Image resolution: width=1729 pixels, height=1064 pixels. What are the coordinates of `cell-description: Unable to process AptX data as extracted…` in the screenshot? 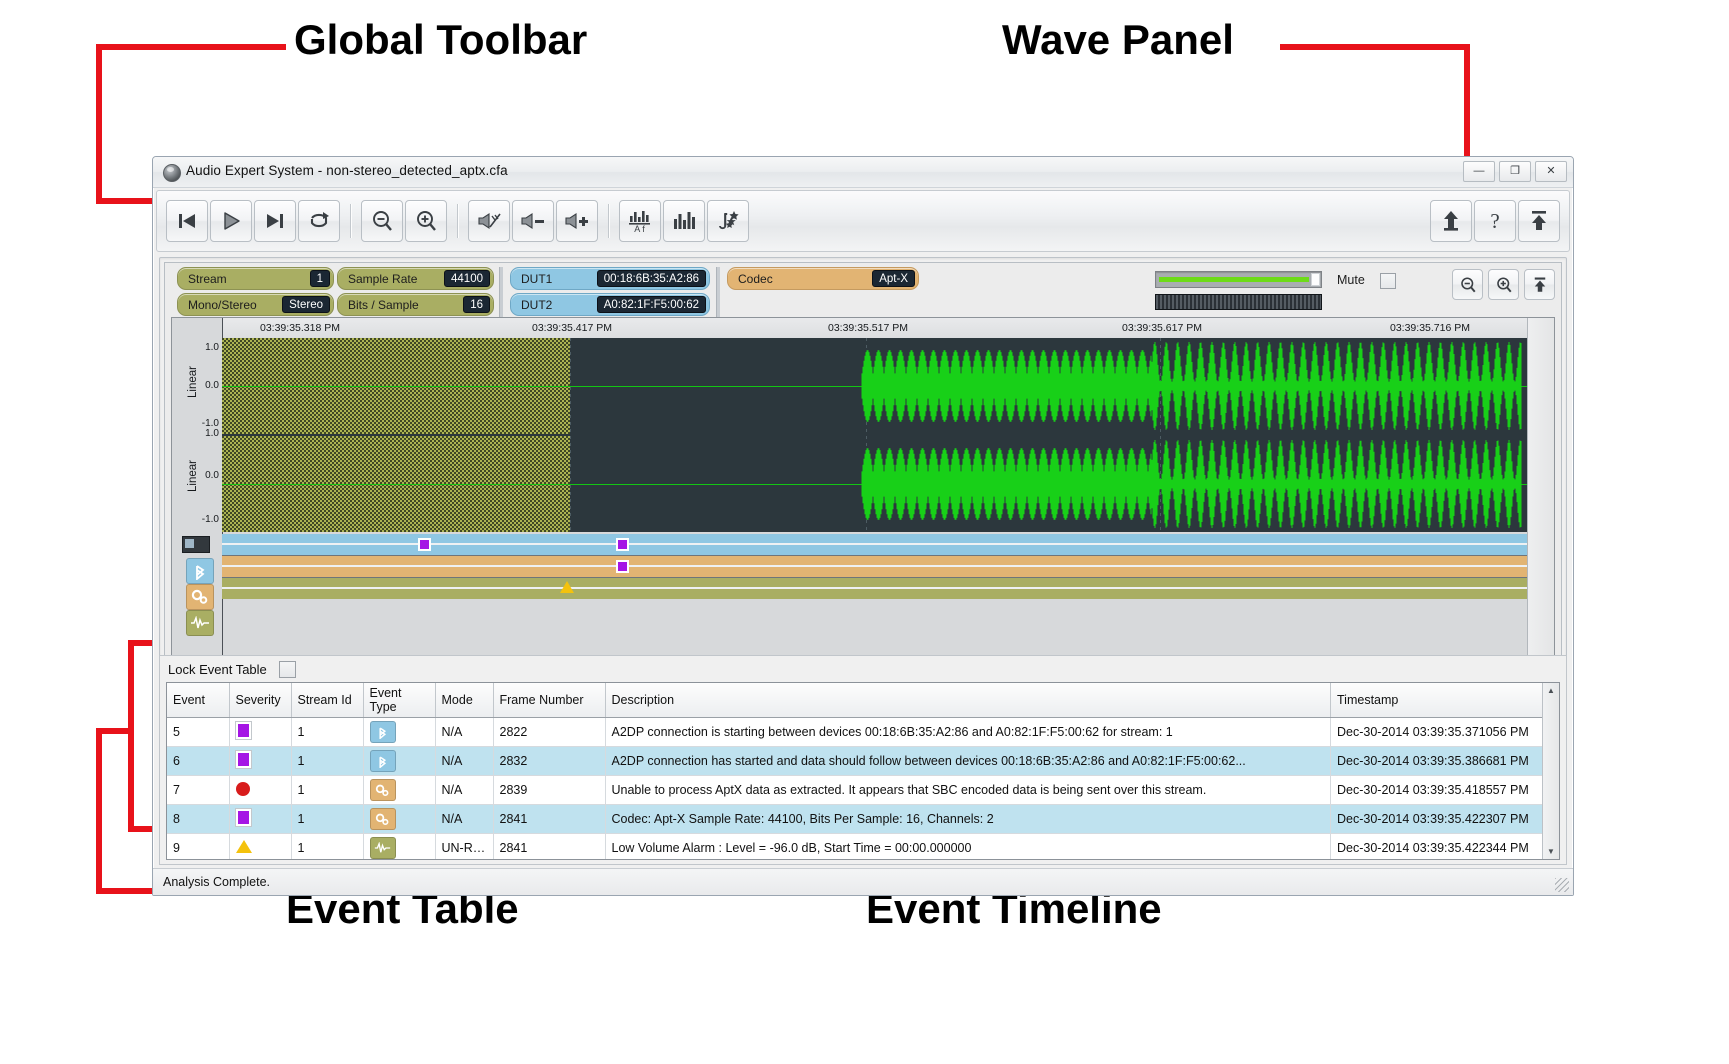 It's located at (968, 790).